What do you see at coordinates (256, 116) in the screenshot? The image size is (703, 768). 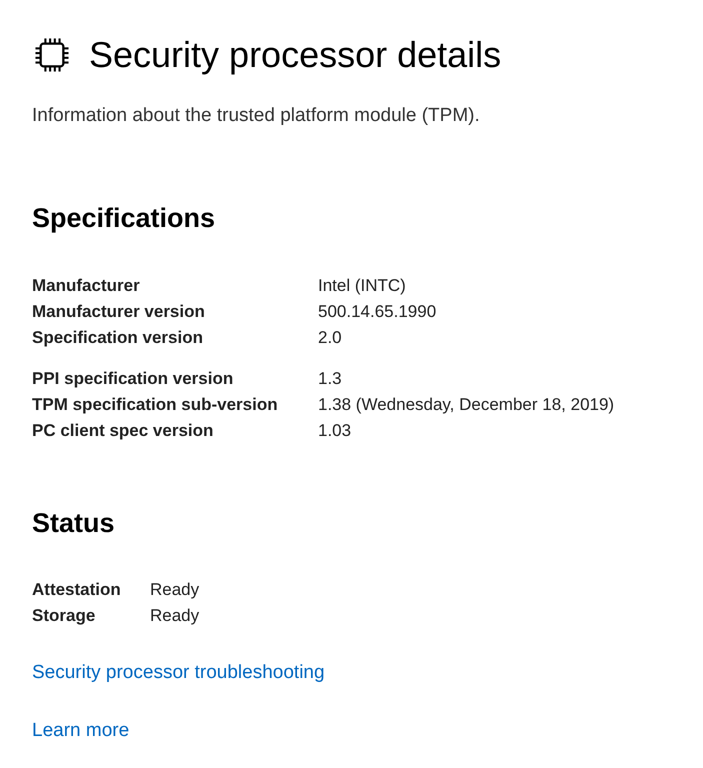 I see `page-subtitle: Information about the trusted platform module (TPM).` at bounding box center [256, 116].